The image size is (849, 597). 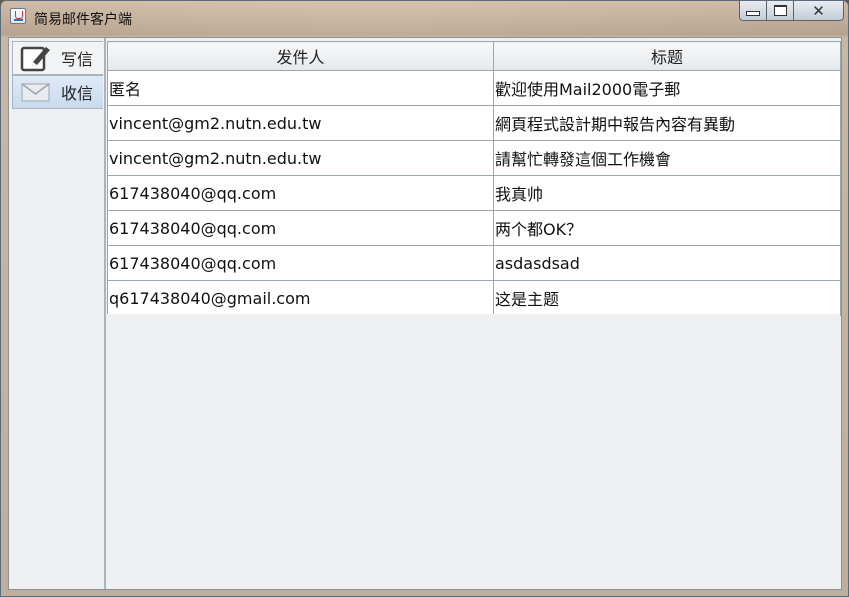 I want to click on tab-compose-label: 写信, so click(x=77, y=59).